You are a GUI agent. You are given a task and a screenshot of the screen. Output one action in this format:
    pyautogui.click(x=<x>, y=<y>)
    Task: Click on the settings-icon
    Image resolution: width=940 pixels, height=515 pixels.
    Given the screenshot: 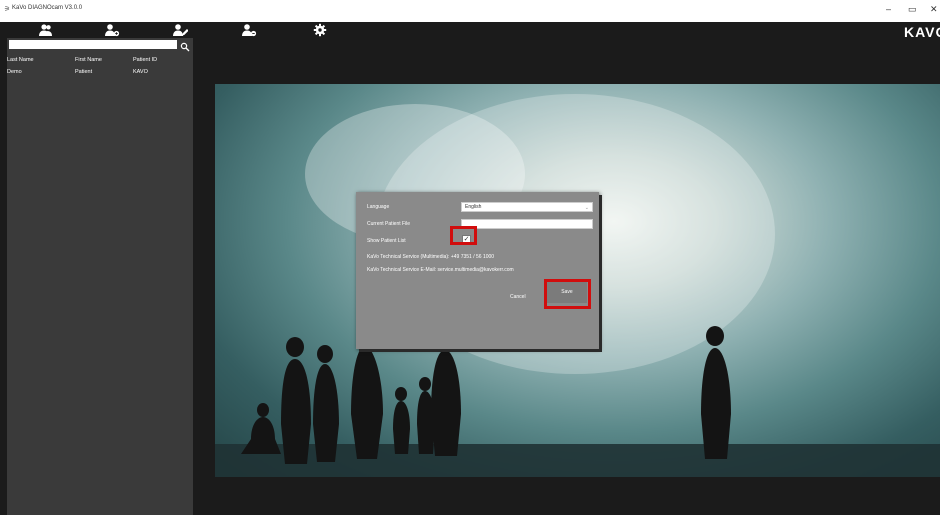 What is the action you would take?
    pyautogui.click(x=321, y=30)
    